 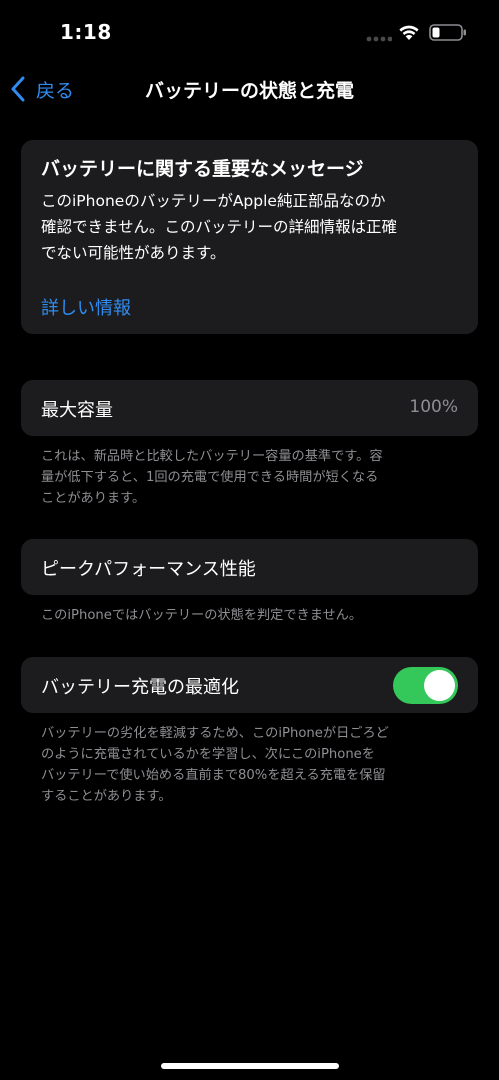 What do you see at coordinates (379, 39) in the screenshot?
I see `cellular-signal-icon` at bounding box center [379, 39].